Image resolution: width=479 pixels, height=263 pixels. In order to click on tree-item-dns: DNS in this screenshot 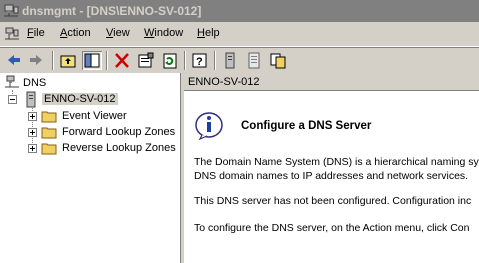, I will do `click(90, 83)`.